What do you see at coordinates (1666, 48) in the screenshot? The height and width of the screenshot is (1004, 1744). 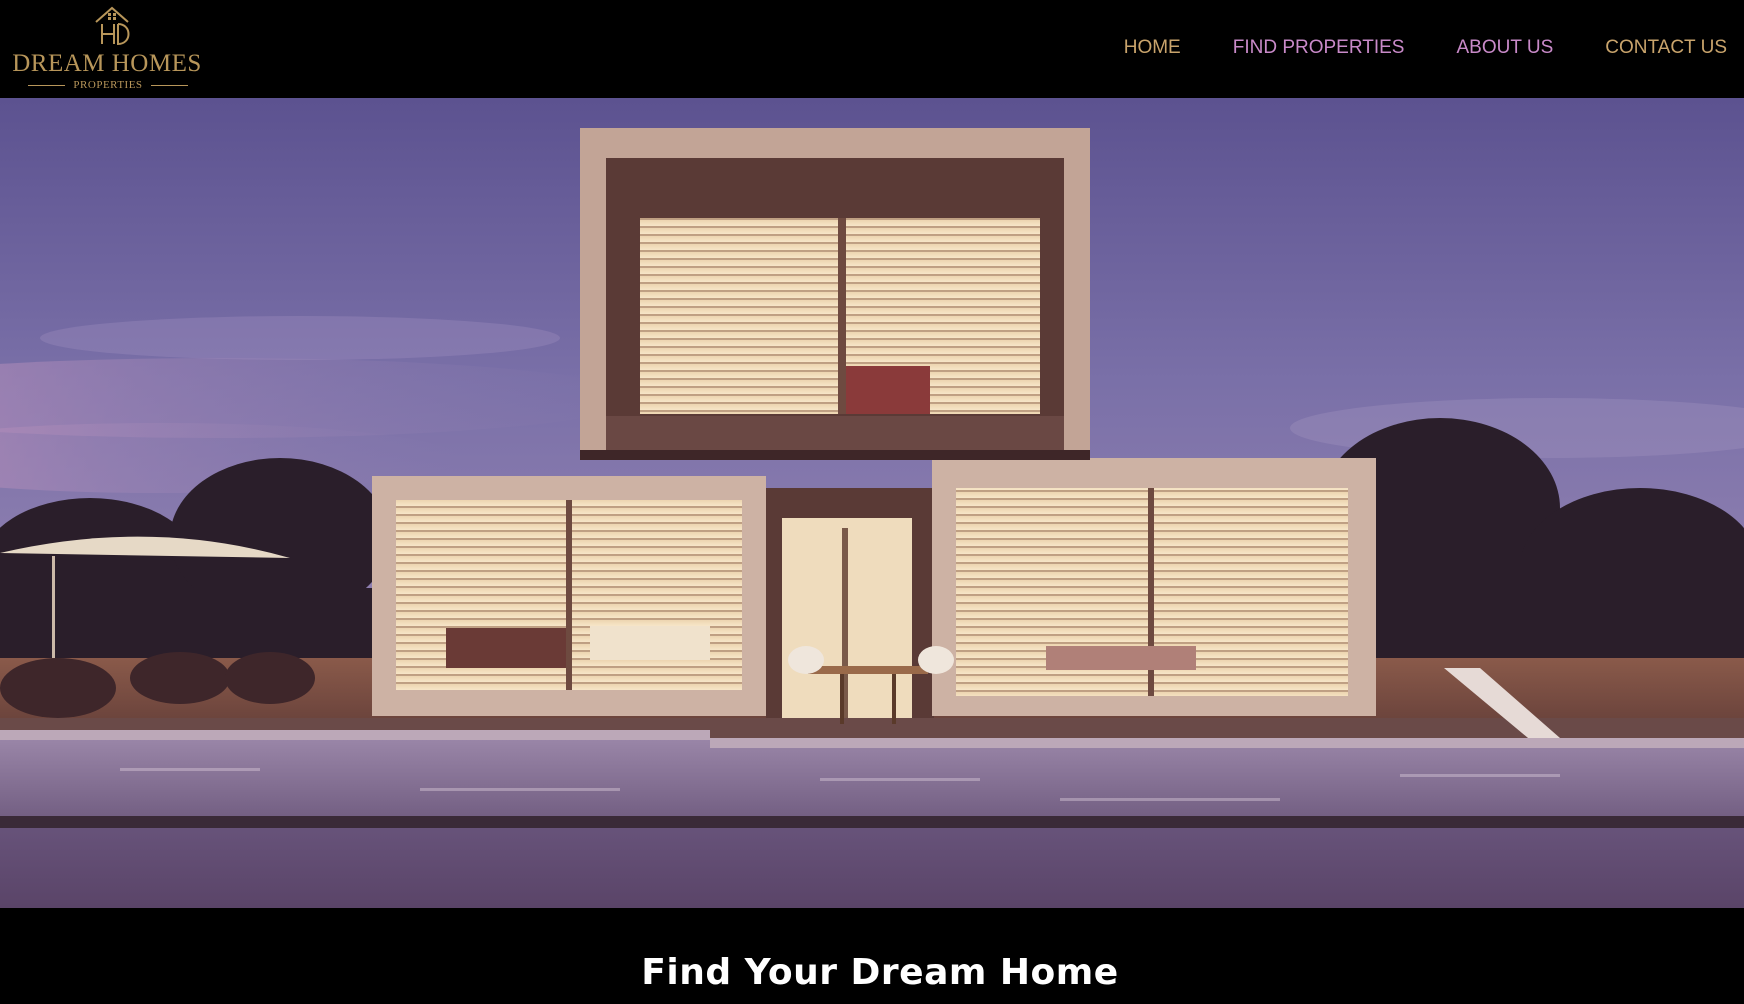 I see `nav-link-contact-us: CONTACT US` at bounding box center [1666, 48].